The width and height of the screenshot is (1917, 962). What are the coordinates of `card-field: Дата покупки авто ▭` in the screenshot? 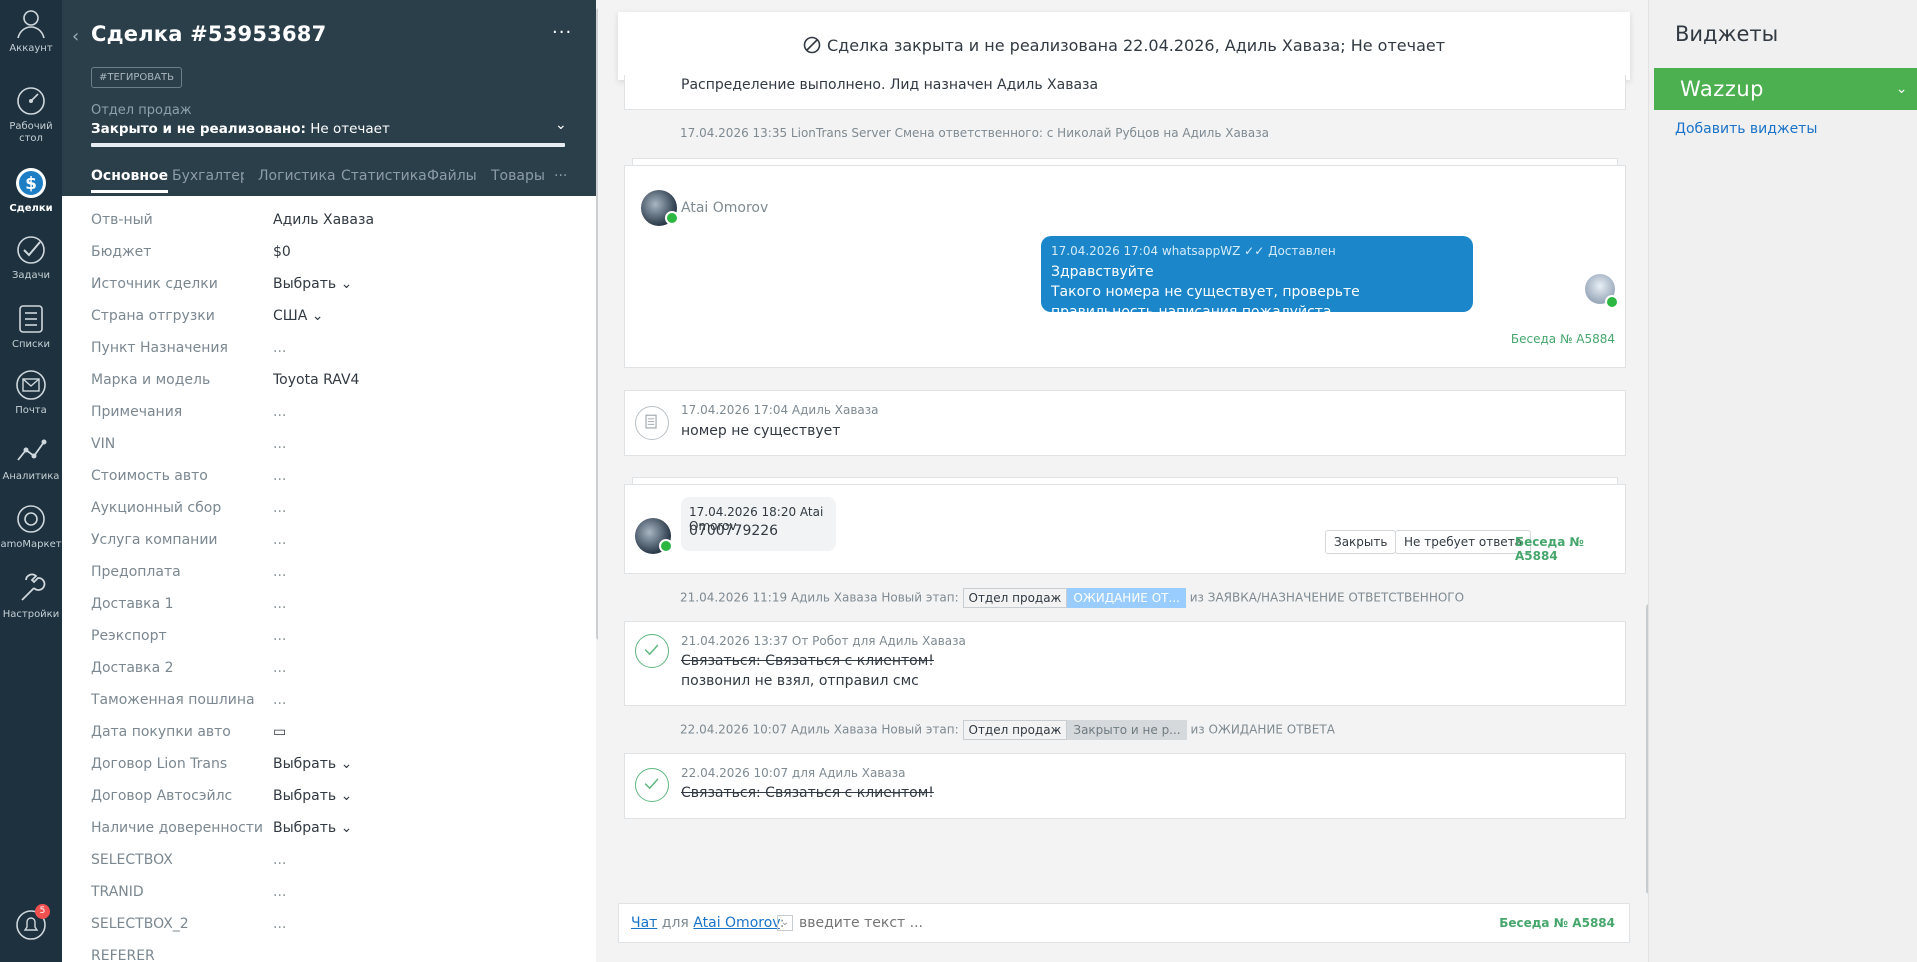 It's located at (331, 736).